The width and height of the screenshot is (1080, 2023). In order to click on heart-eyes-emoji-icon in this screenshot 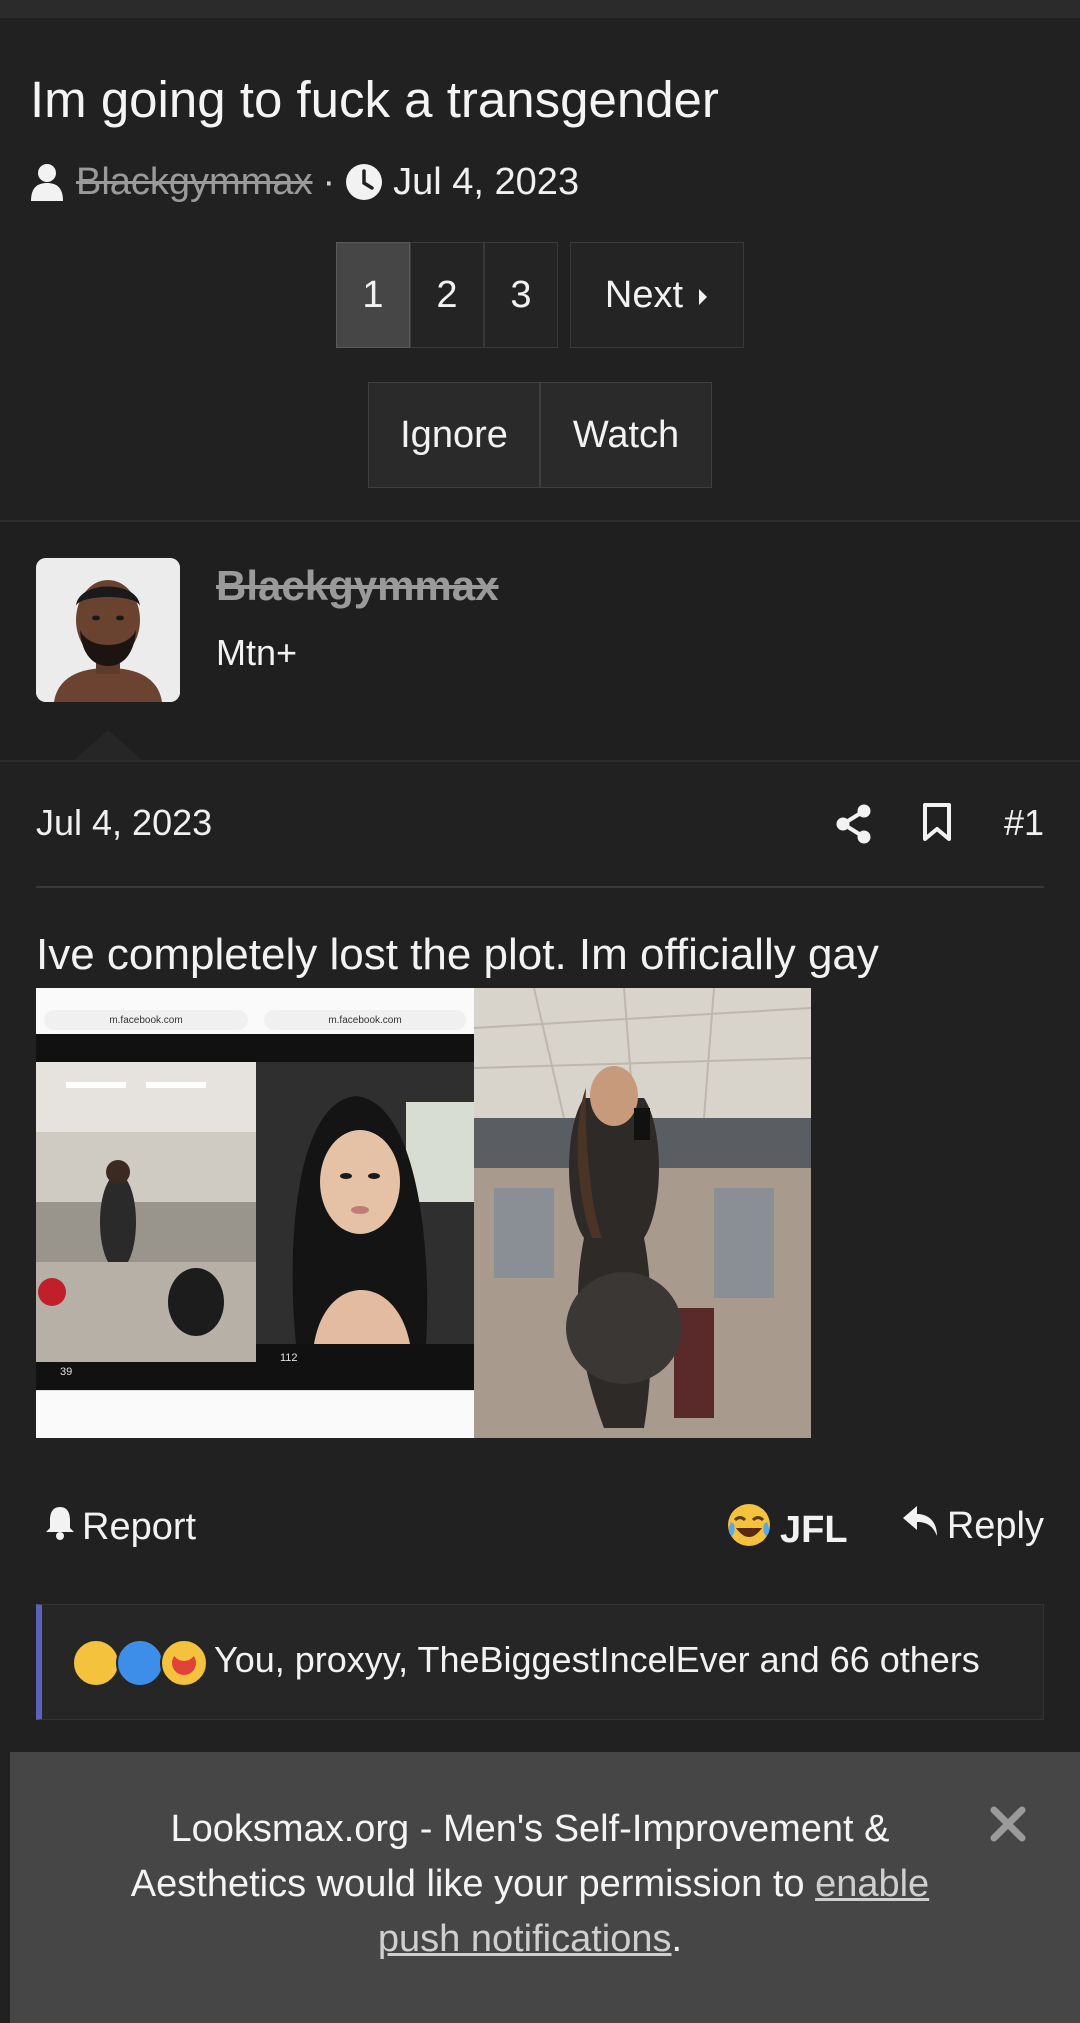, I will do `click(184, 1663)`.